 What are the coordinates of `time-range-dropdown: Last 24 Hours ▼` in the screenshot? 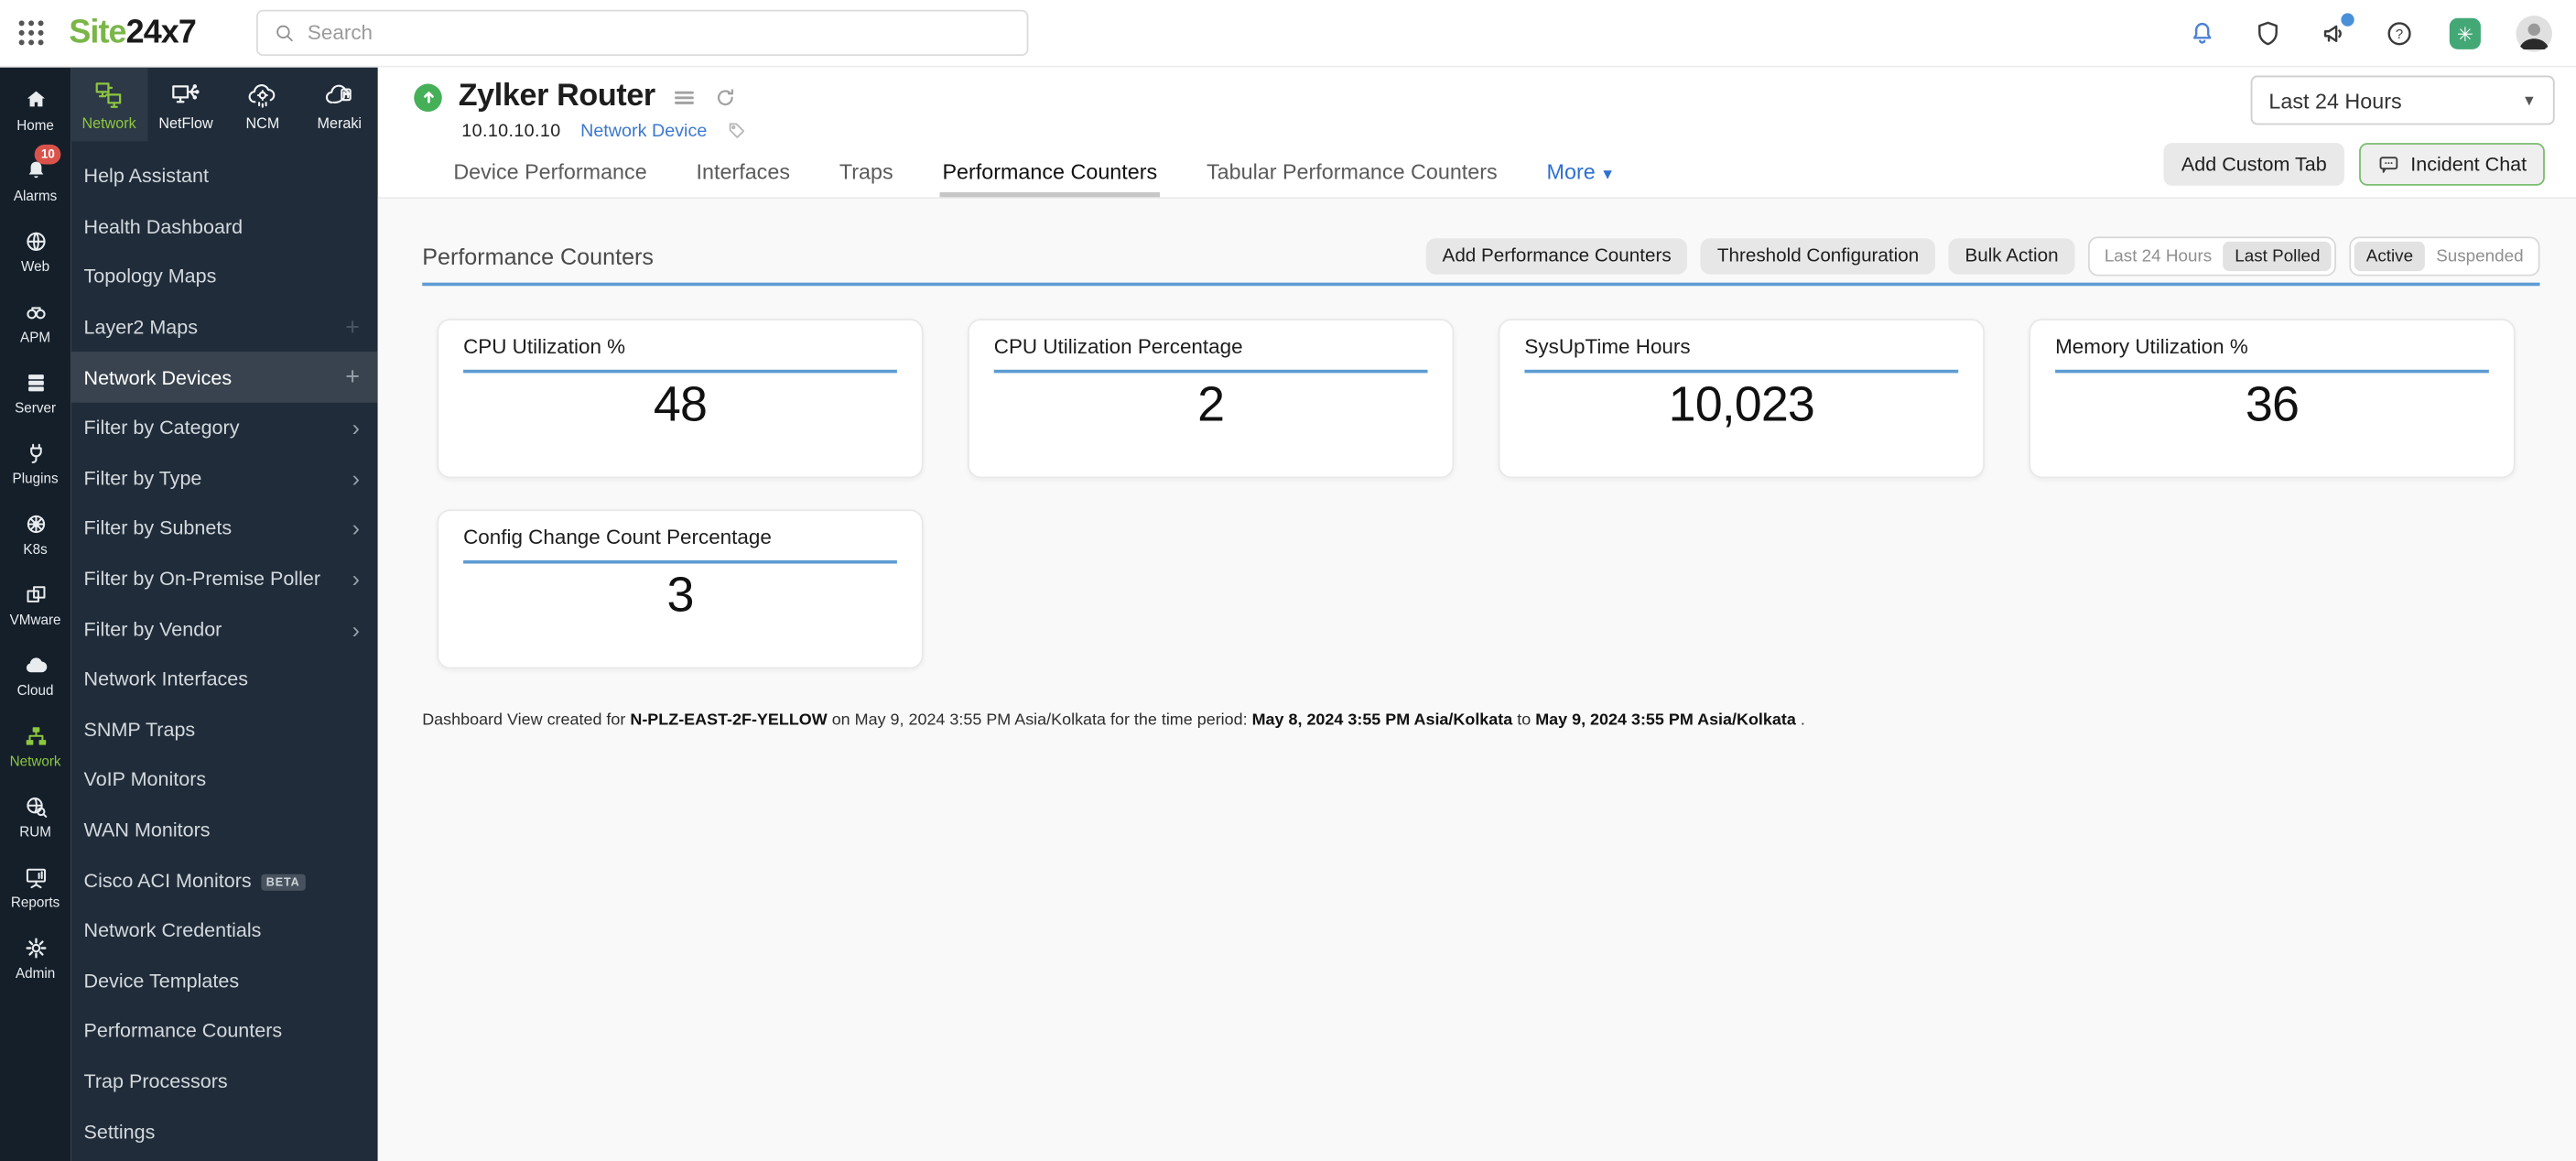 It's located at (2403, 100).